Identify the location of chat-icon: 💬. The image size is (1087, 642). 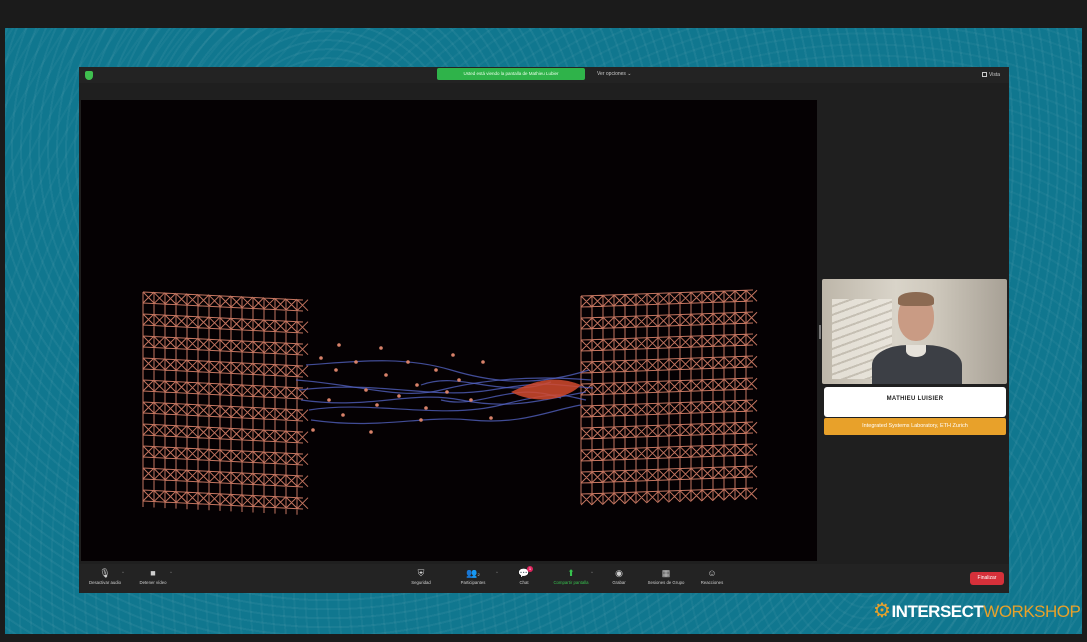
(524, 573).